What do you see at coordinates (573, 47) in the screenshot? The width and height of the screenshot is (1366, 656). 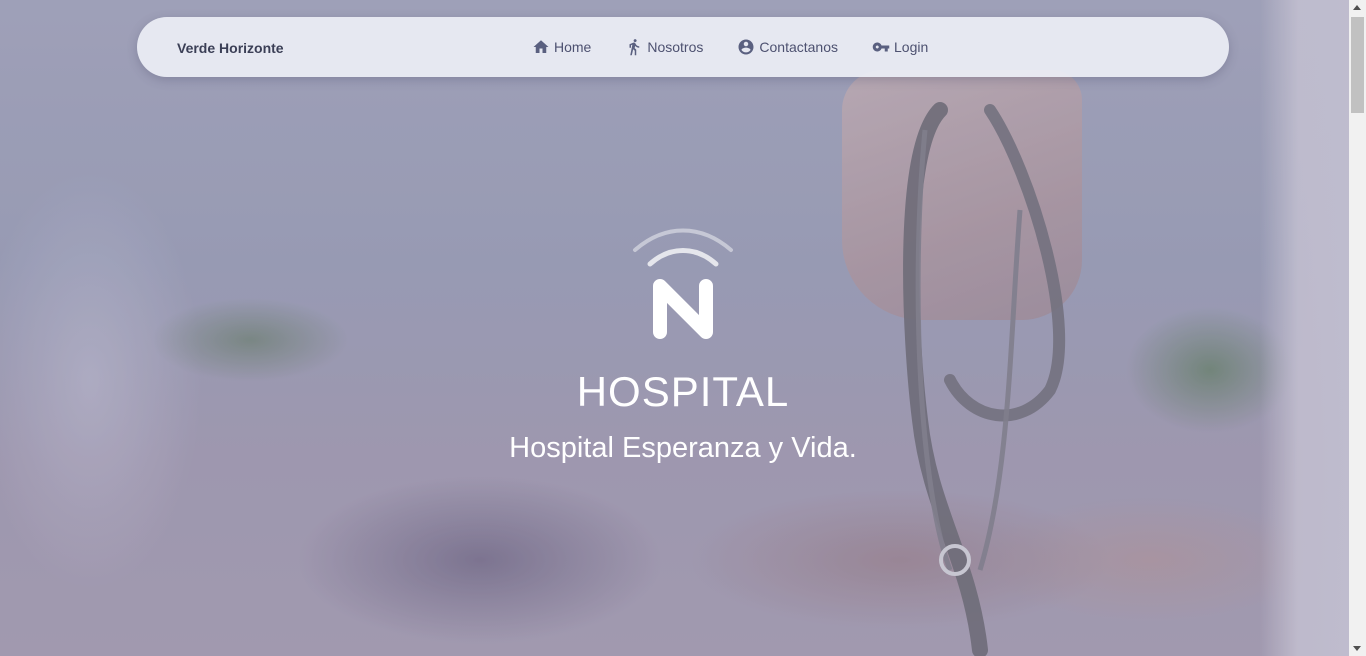 I see `nav-item-label: Home` at bounding box center [573, 47].